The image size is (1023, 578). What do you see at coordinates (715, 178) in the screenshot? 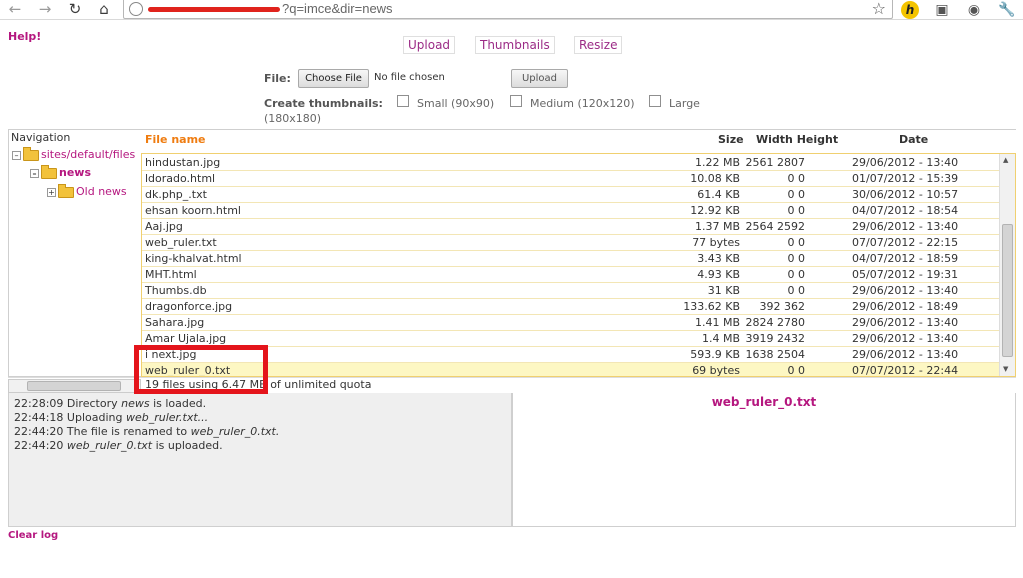
I see `file-size-cell: 10.08 KB` at bounding box center [715, 178].